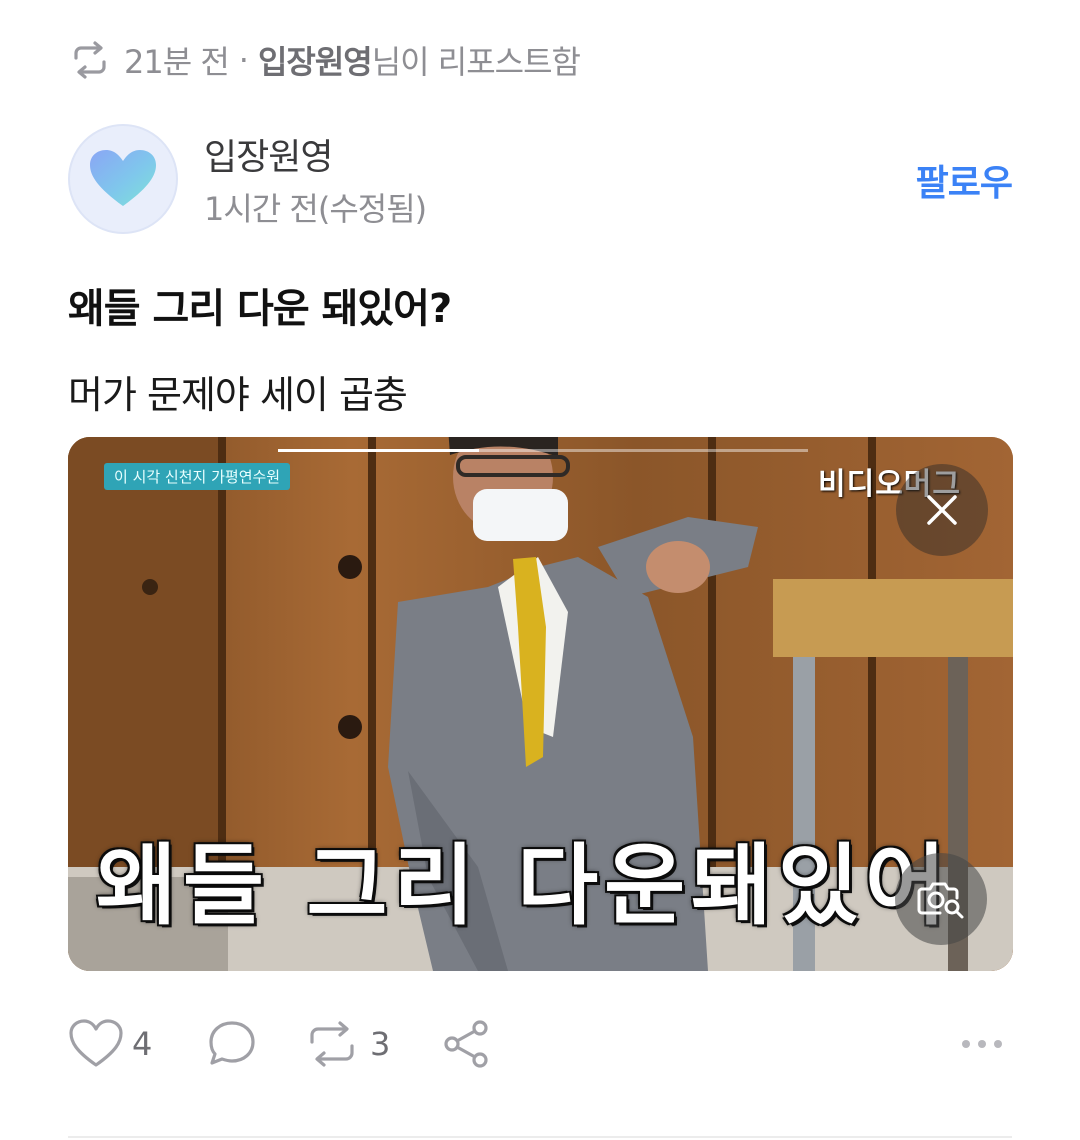 The height and width of the screenshot is (1140, 1080). What do you see at coordinates (524, 885) in the screenshot?
I see `video-subtitle: 왜들 그리 다운돼있어` at bounding box center [524, 885].